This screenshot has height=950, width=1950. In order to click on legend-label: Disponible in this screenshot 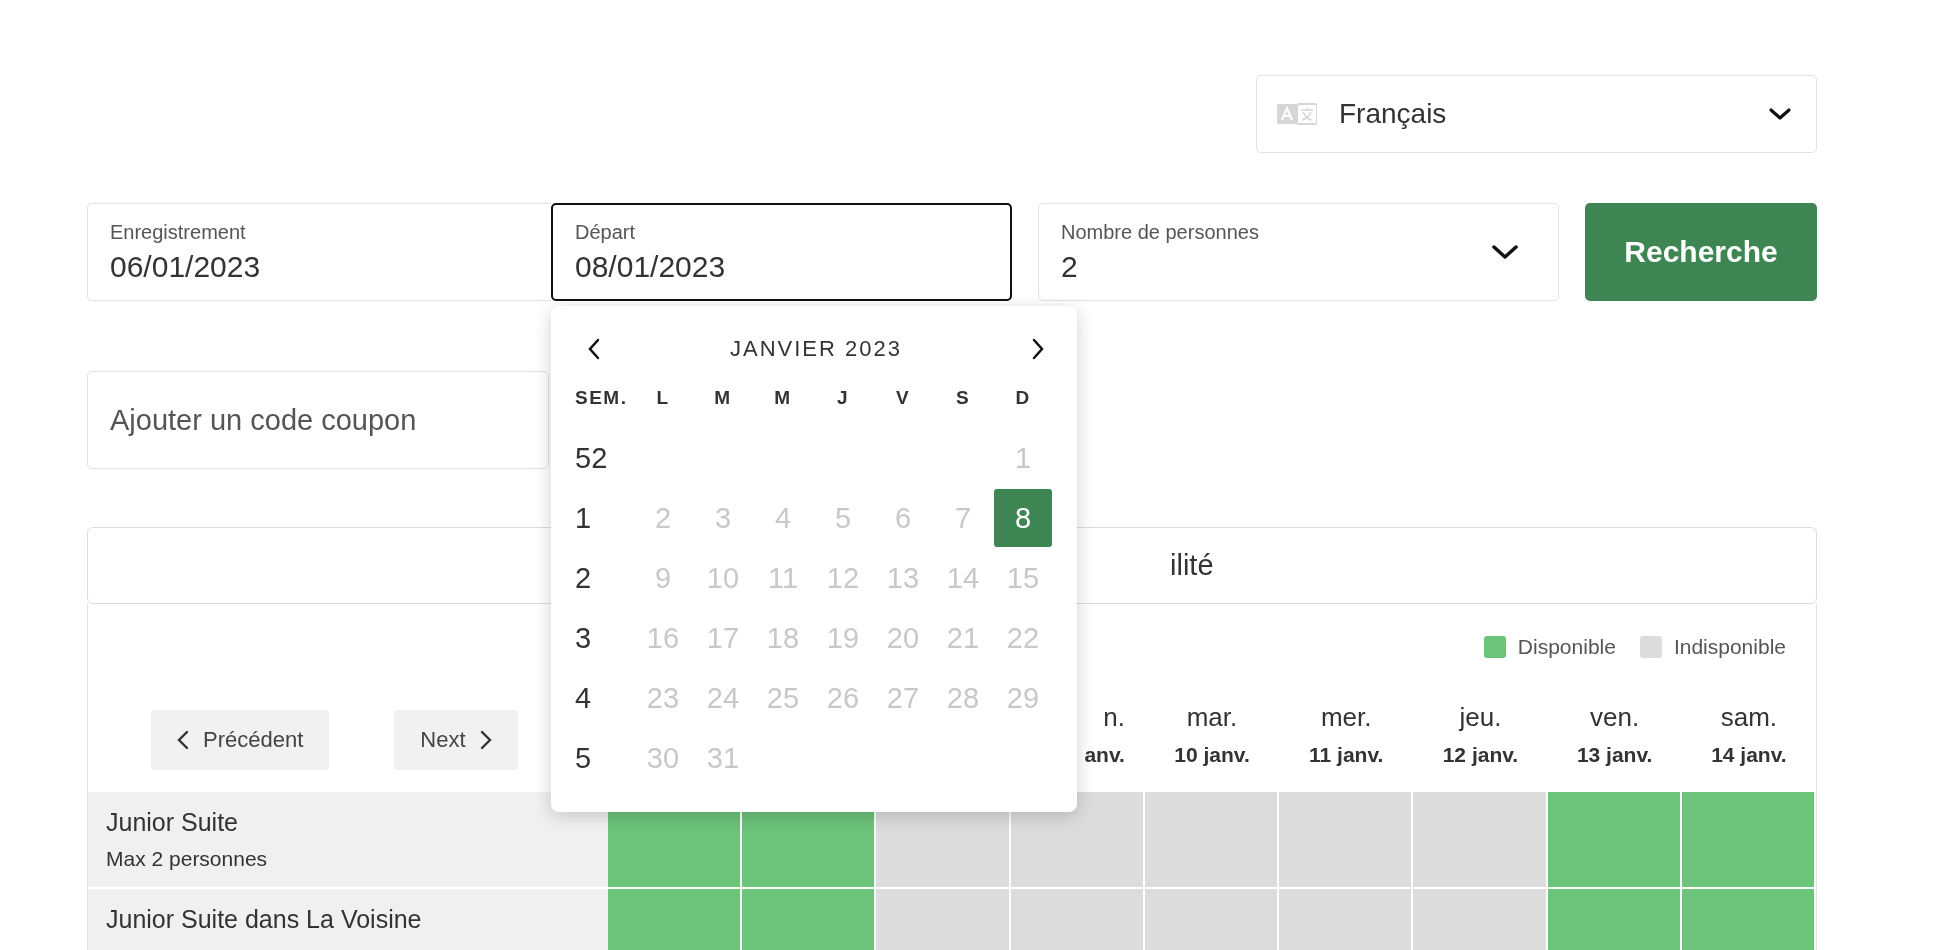, I will do `click(1566, 647)`.